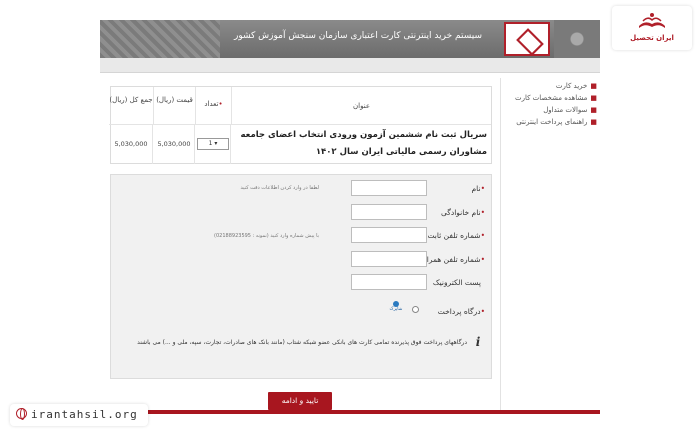 The width and height of the screenshot is (700, 430). Describe the element at coordinates (21, 414) in the screenshot. I see `globe-icon` at that location.